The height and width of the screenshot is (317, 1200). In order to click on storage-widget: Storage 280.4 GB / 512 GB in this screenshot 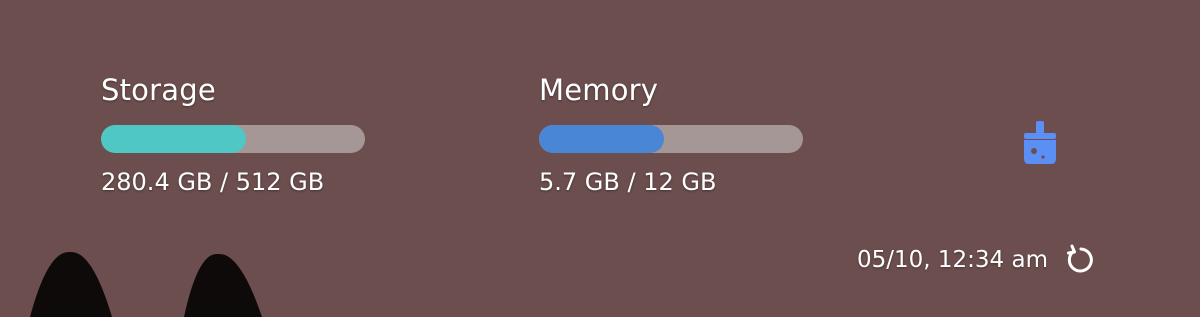, I will do `click(233, 134)`.